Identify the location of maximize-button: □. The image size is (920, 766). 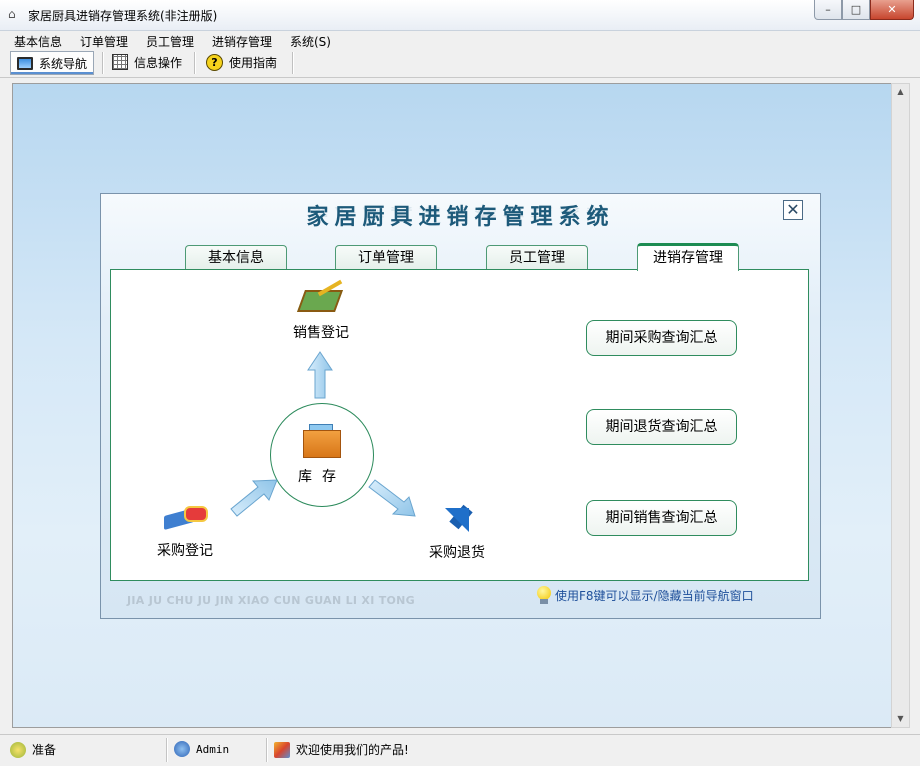
(856, 10).